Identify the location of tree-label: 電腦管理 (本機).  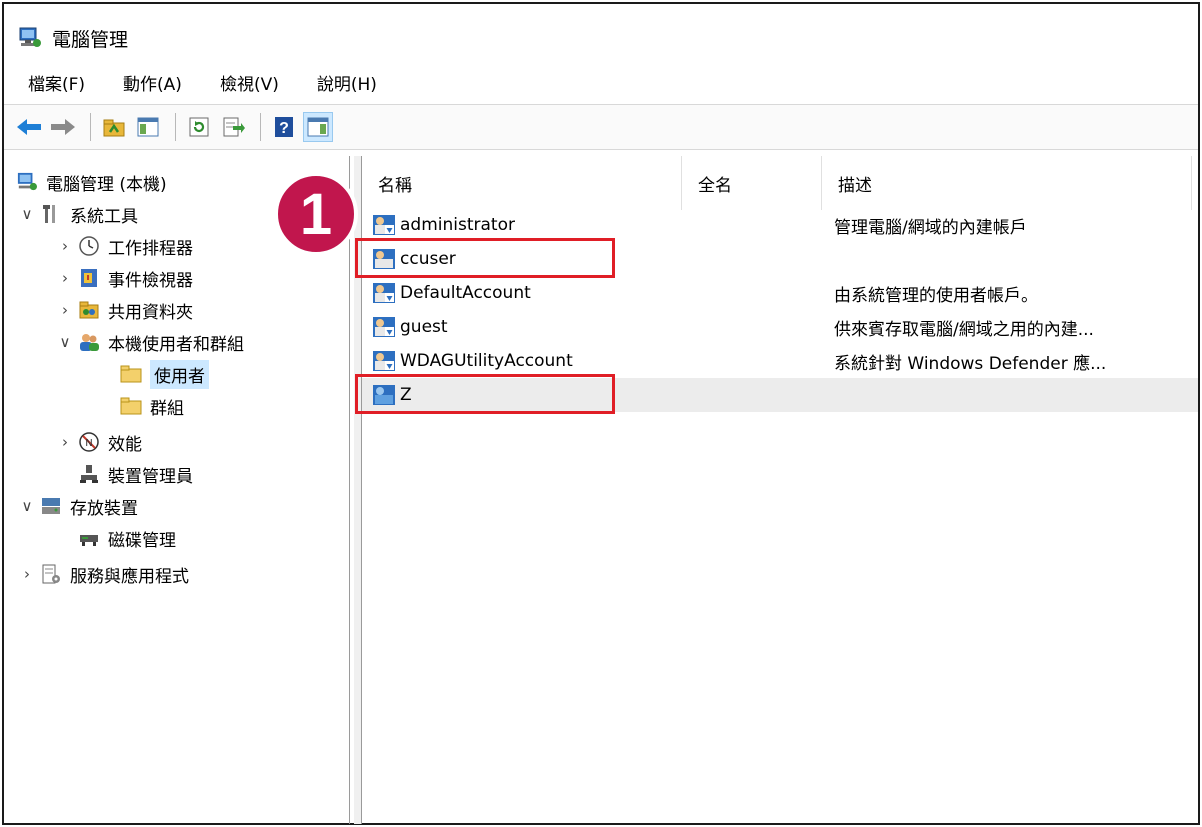
(106, 184).